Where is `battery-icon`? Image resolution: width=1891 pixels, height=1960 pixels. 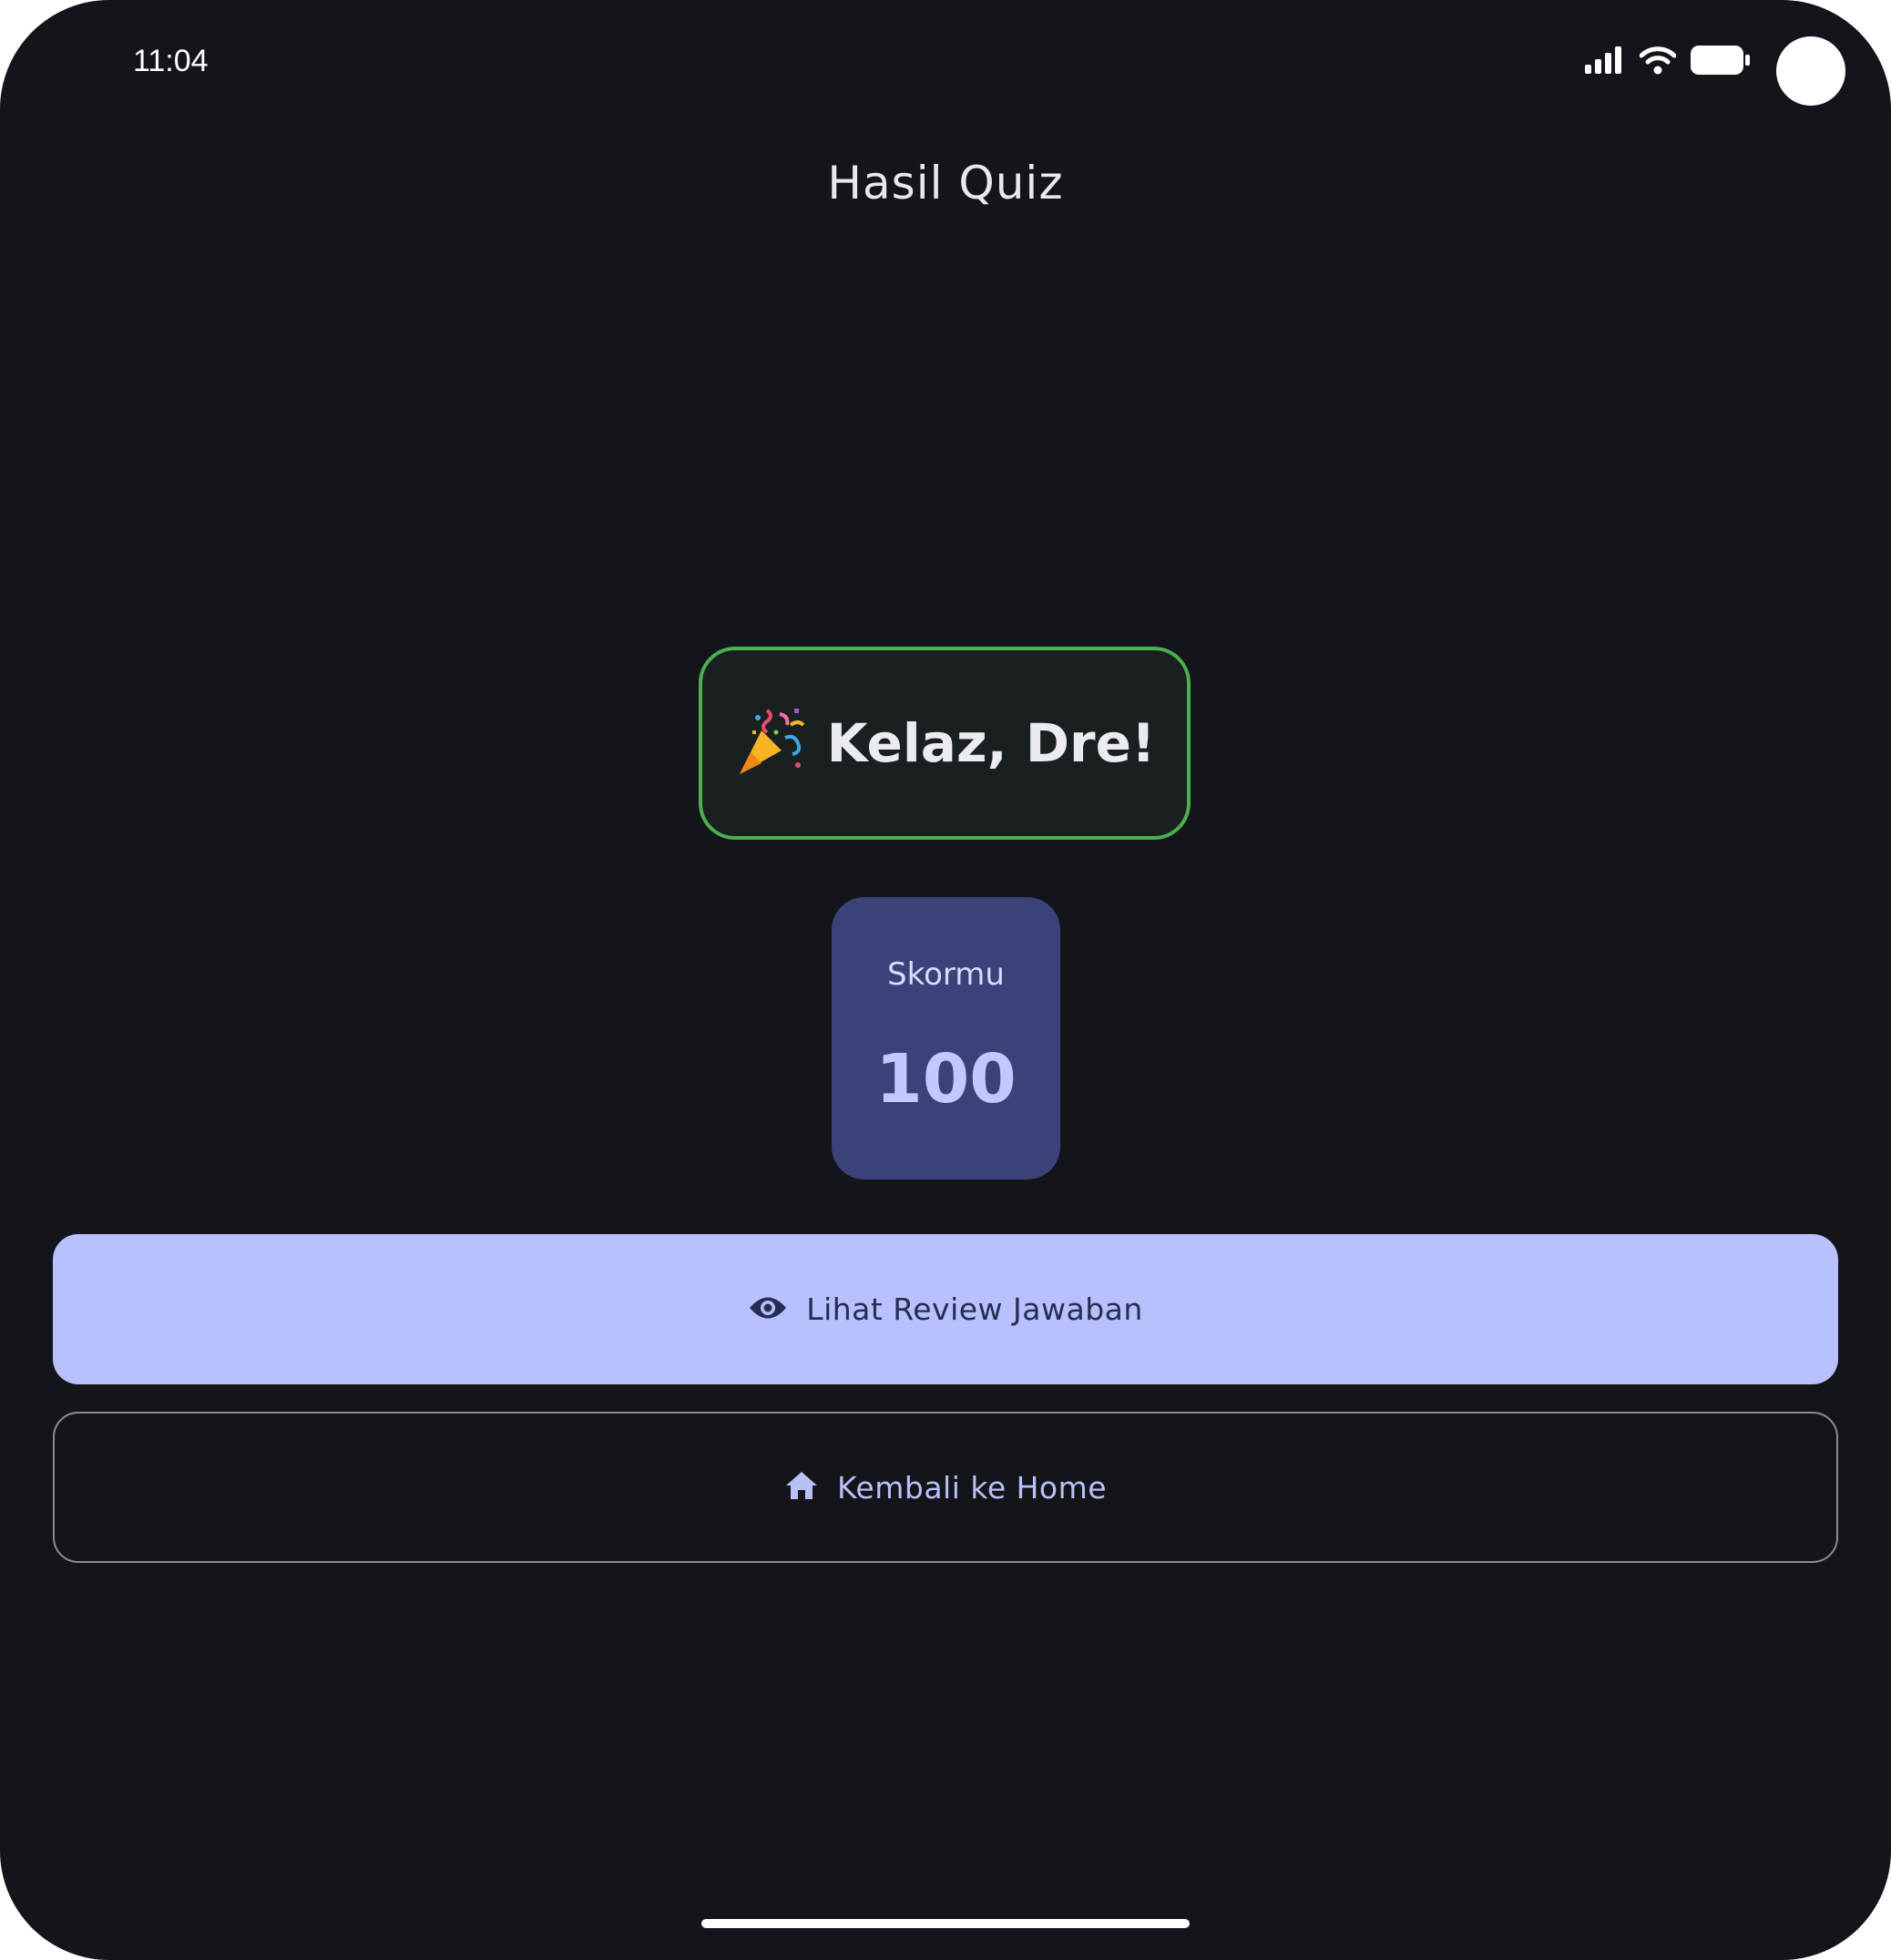
battery-icon is located at coordinates (1721, 62).